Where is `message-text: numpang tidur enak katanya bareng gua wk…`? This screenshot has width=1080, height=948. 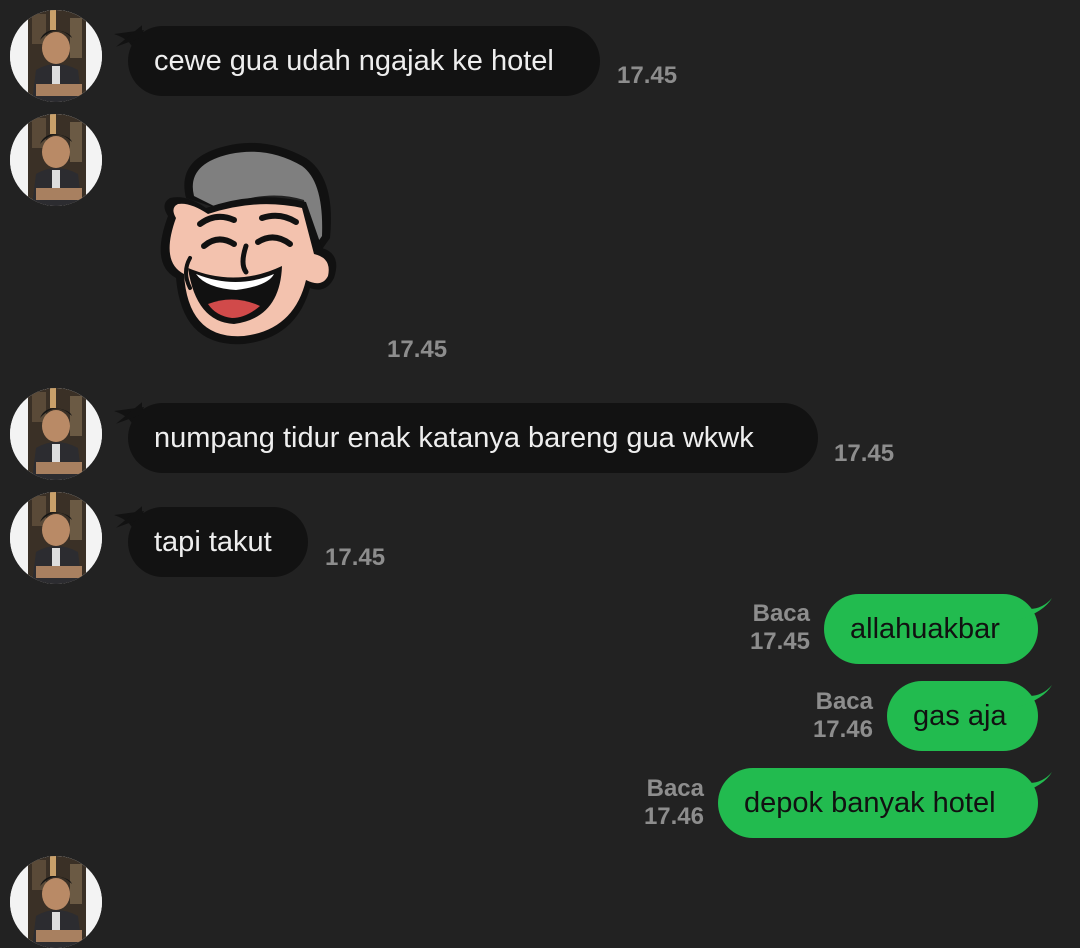
message-text: numpang tidur enak katanya bareng gua wk… is located at coordinates (454, 437).